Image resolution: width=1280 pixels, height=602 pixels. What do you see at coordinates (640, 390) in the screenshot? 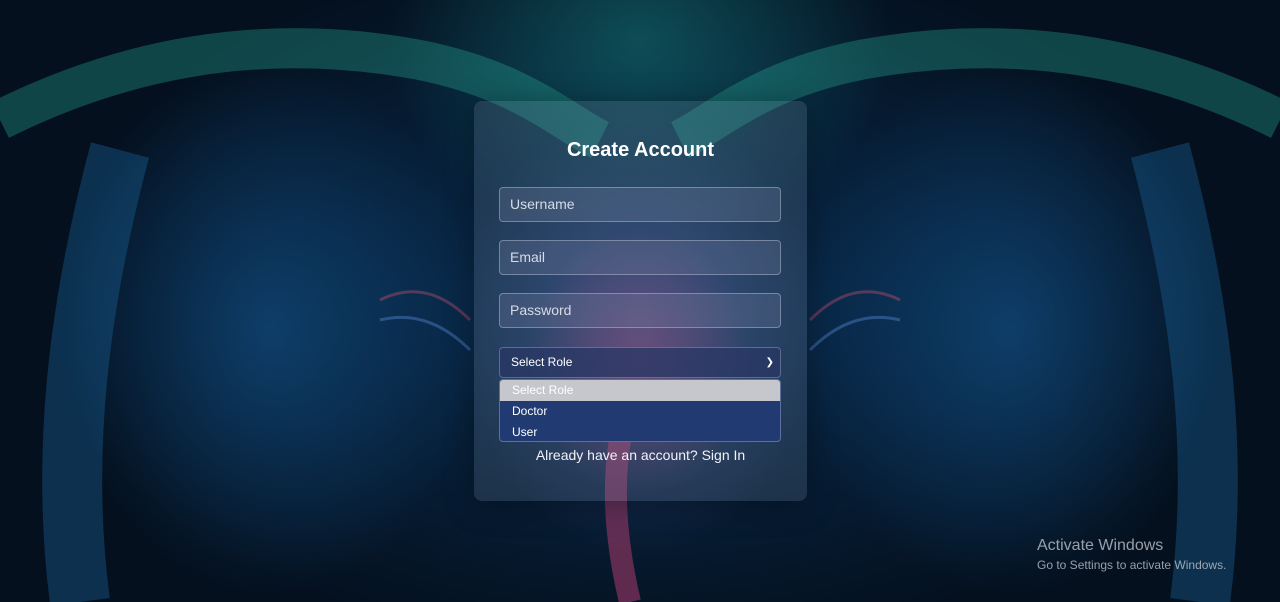
I see `role-option-select-role: Select Role` at bounding box center [640, 390].